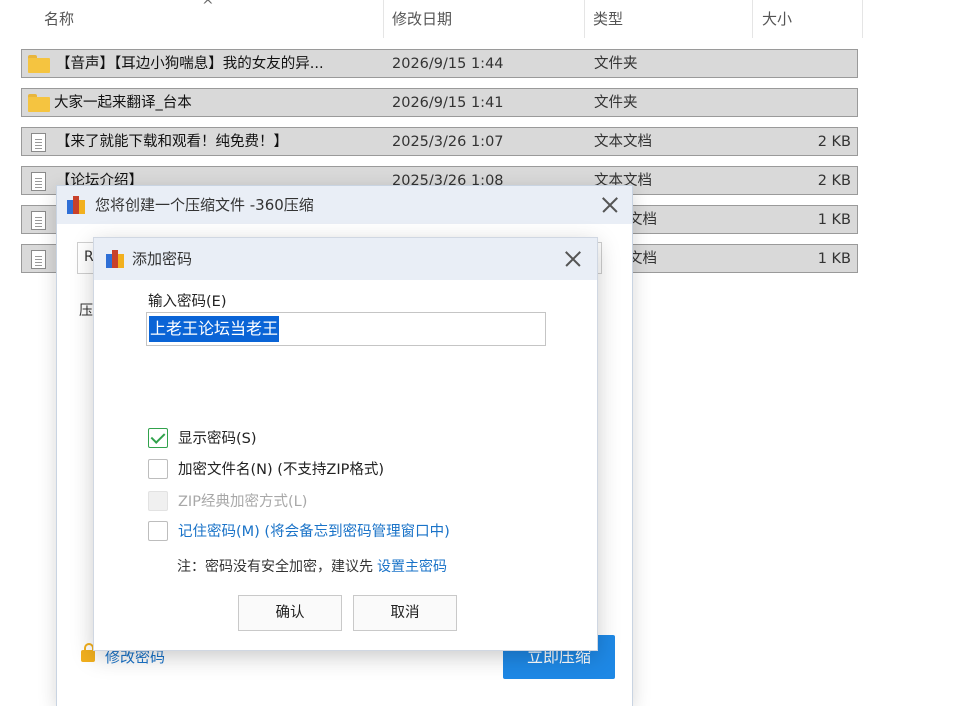 Image resolution: width=960 pixels, height=706 pixels. I want to click on file-name: 大家一起来翻译_台本, so click(123, 103).